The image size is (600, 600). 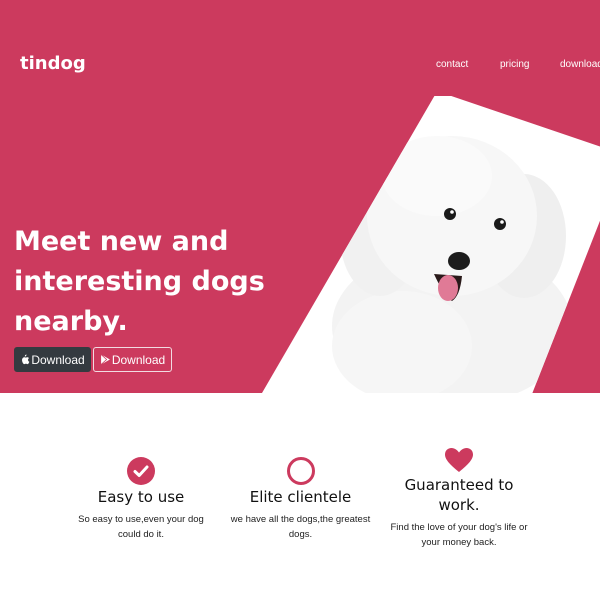 I want to click on heart-icon, so click(x=459, y=460).